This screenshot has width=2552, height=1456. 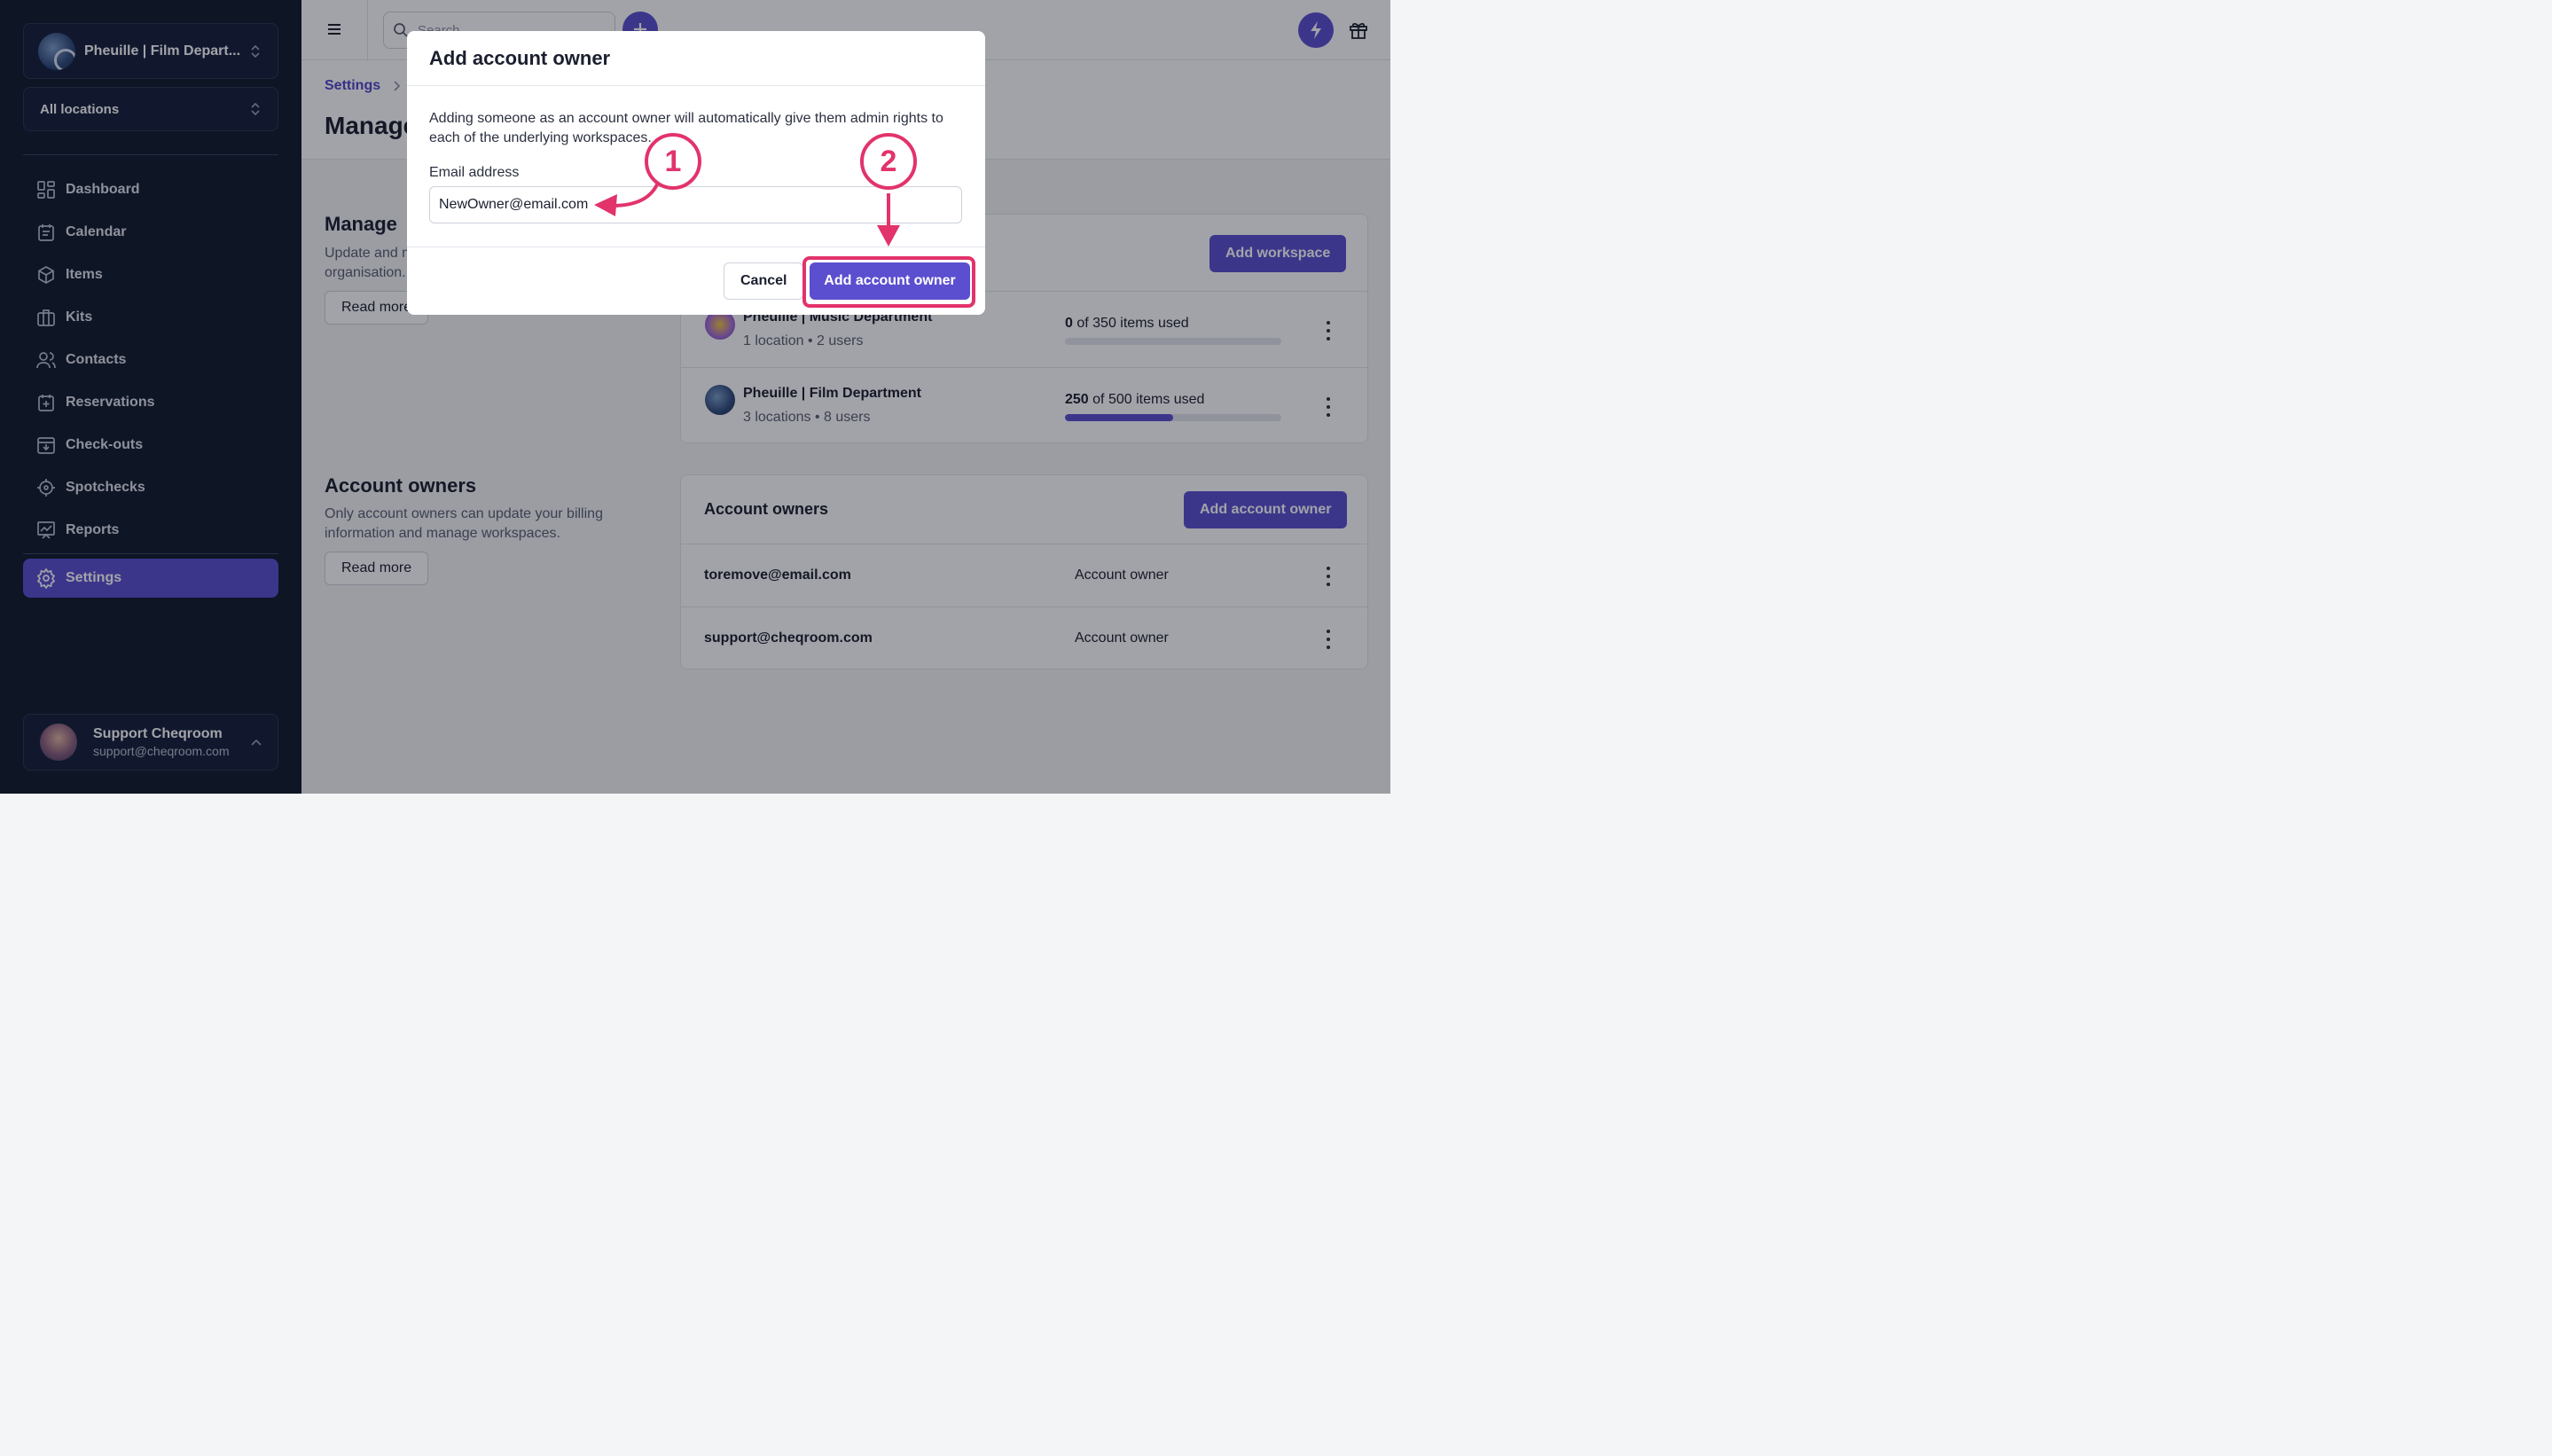 I want to click on email-field-label: Email address, so click(x=474, y=172).